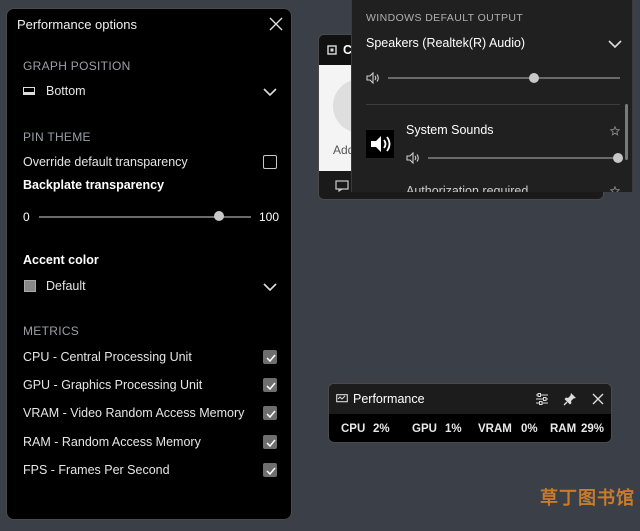 The image size is (640, 531). Describe the element at coordinates (61, 260) in the screenshot. I see `accent-color-label: Accent color` at that location.